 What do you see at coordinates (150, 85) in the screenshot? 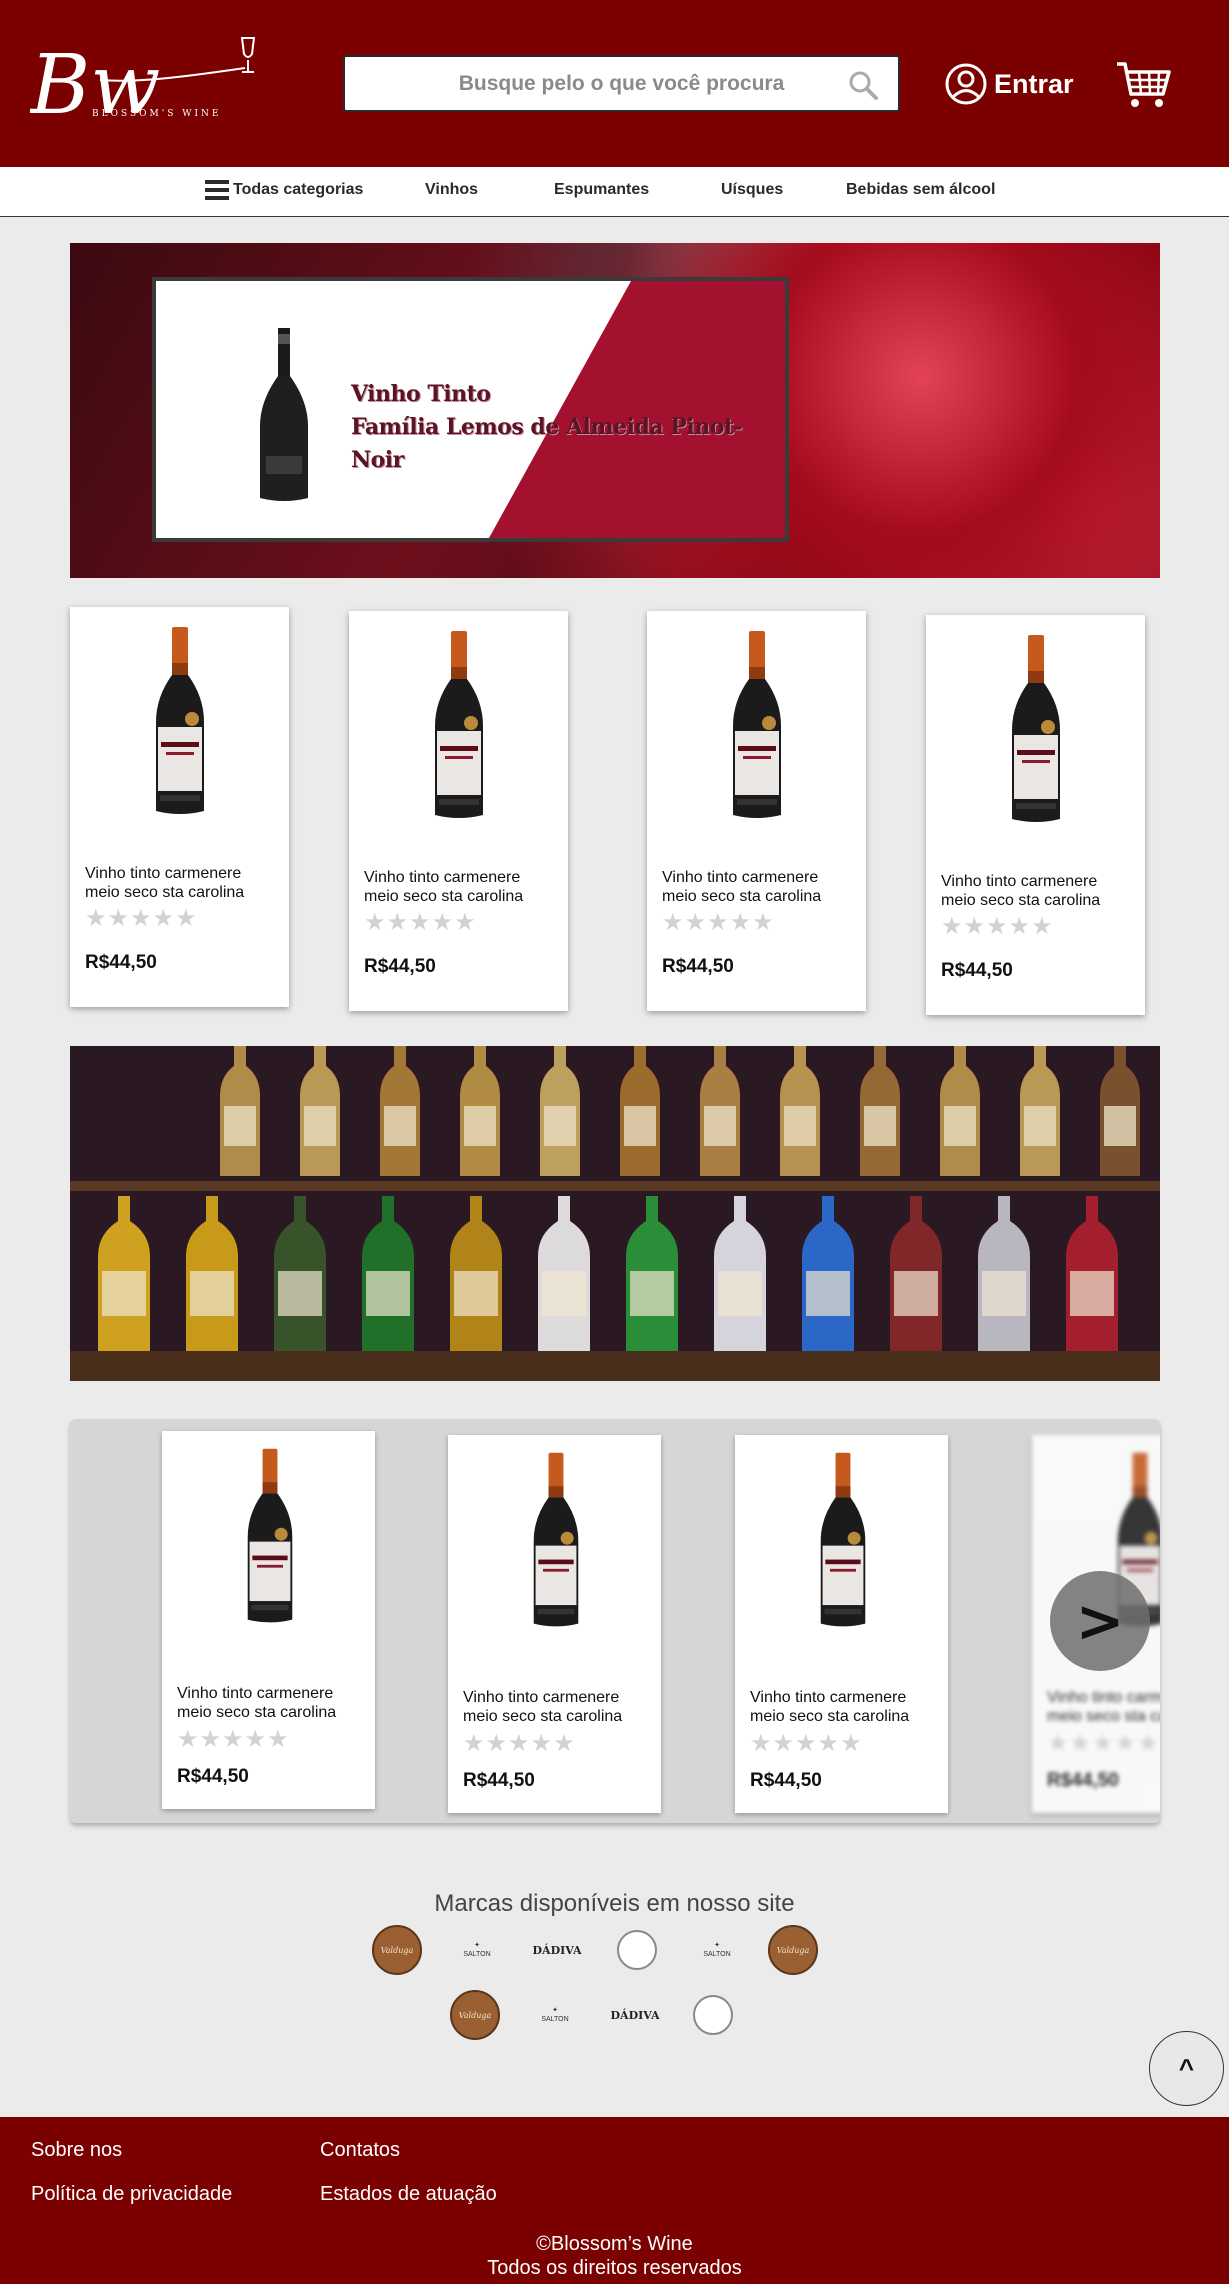
I see `blossoms-wine-logo: Bw BLOSSOM'S WINE` at bounding box center [150, 85].